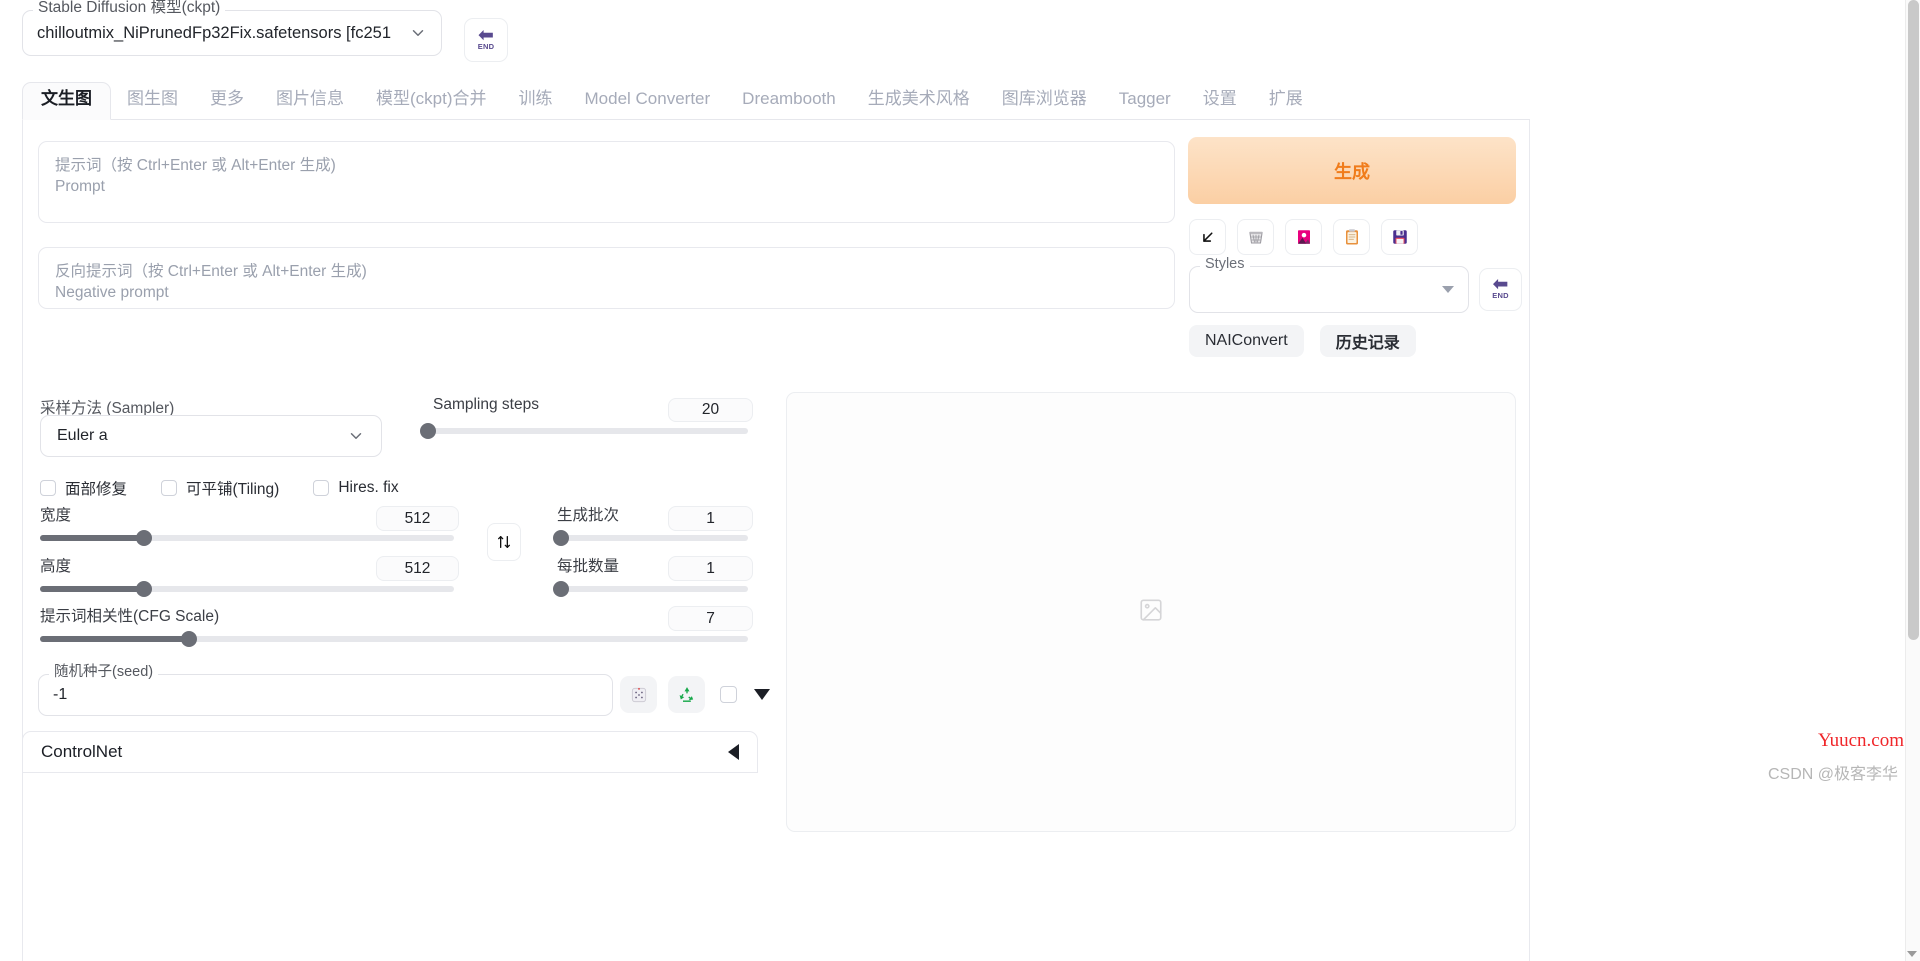 The image size is (1920, 961). What do you see at coordinates (431, 101) in the screenshot?
I see `tab-checkpoint-merger: 模型(ckpt)合并` at bounding box center [431, 101].